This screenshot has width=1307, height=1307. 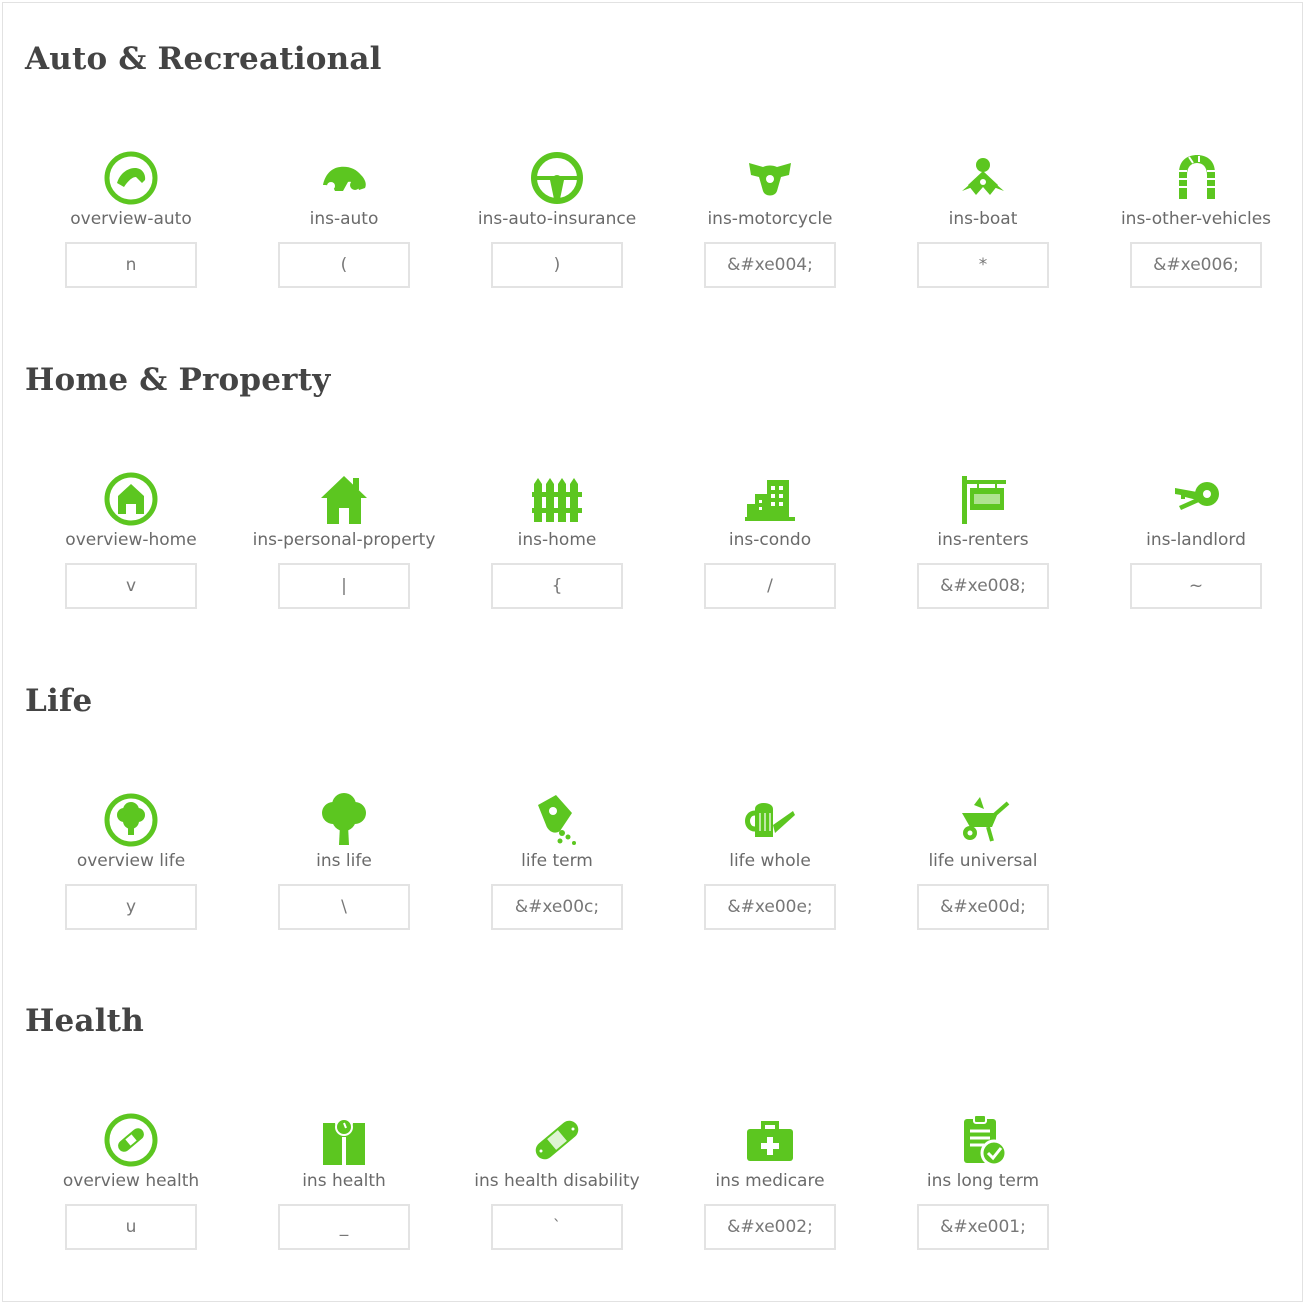 I want to click on glyph-code-field: v, so click(x=131, y=586).